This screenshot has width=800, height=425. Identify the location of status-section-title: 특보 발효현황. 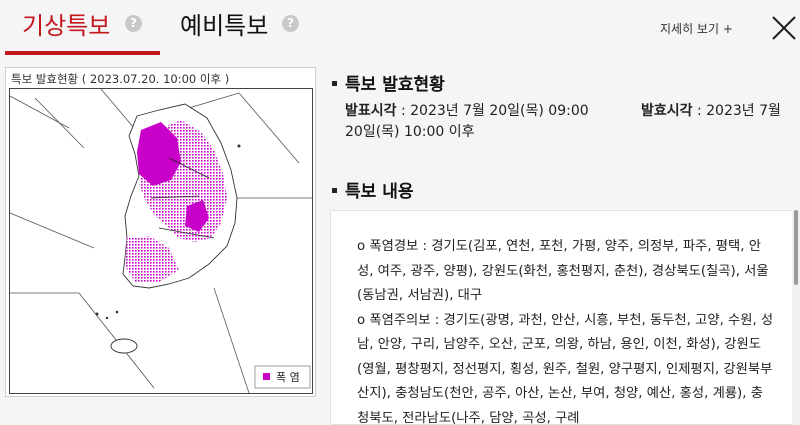
(388, 82).